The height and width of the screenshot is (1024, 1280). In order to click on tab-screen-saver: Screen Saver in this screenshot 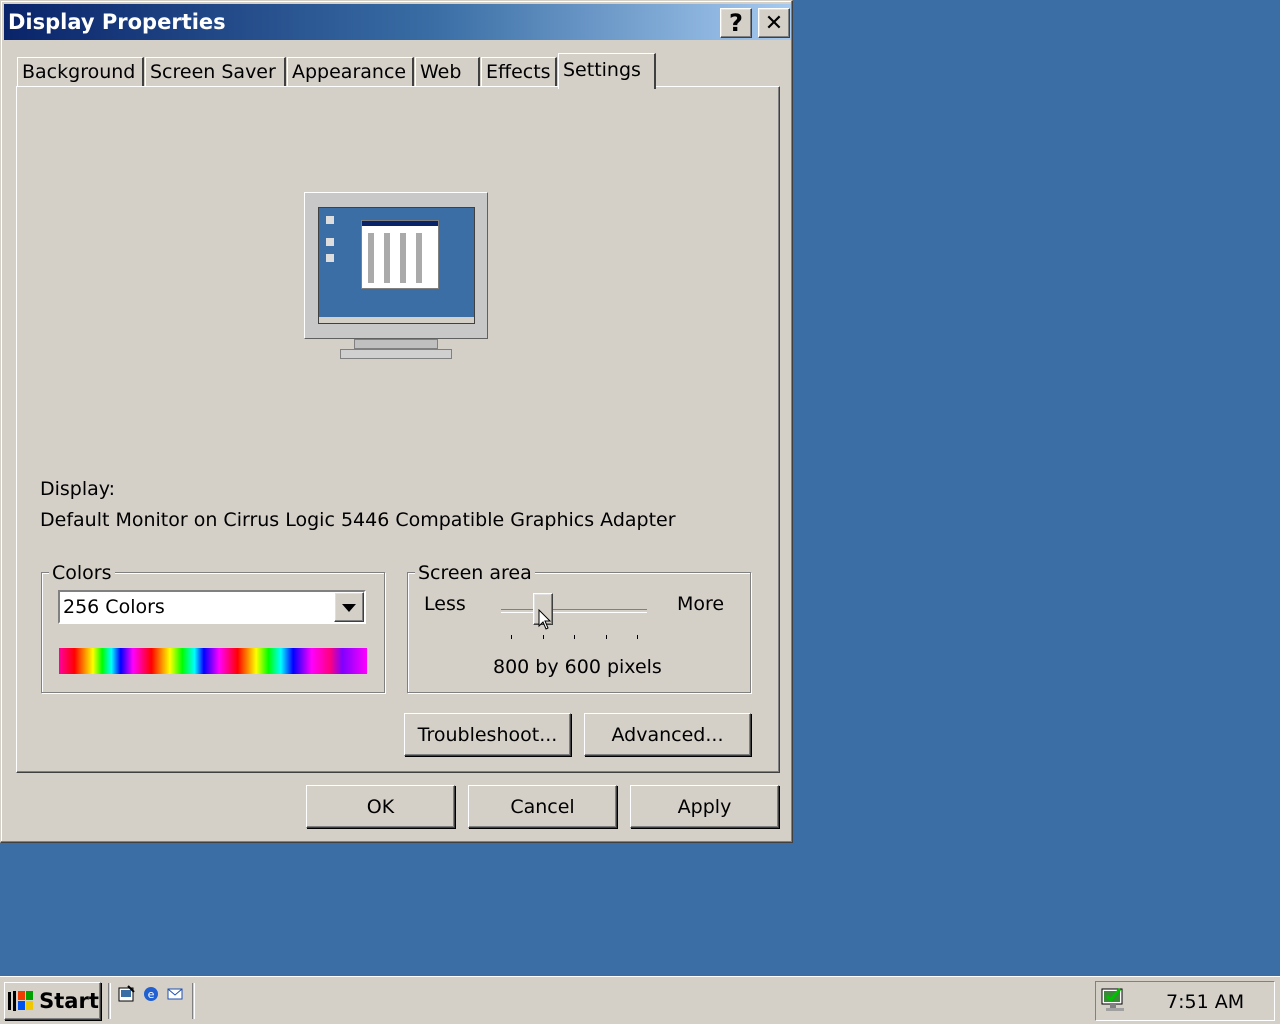, I will do `click(215, 72)`.